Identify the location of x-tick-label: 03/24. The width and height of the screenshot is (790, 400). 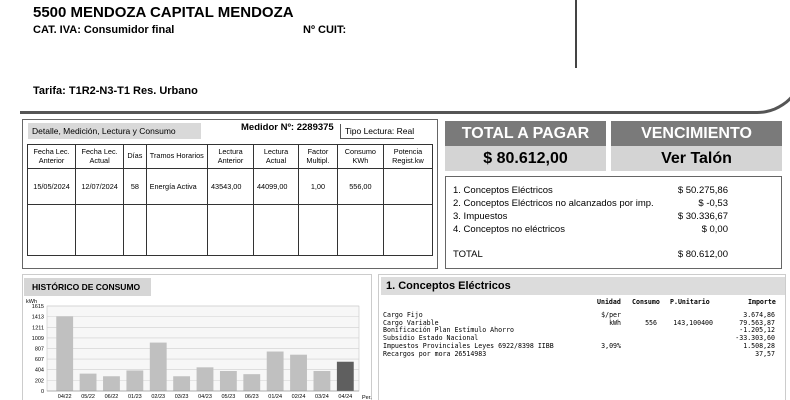
(322, 397).